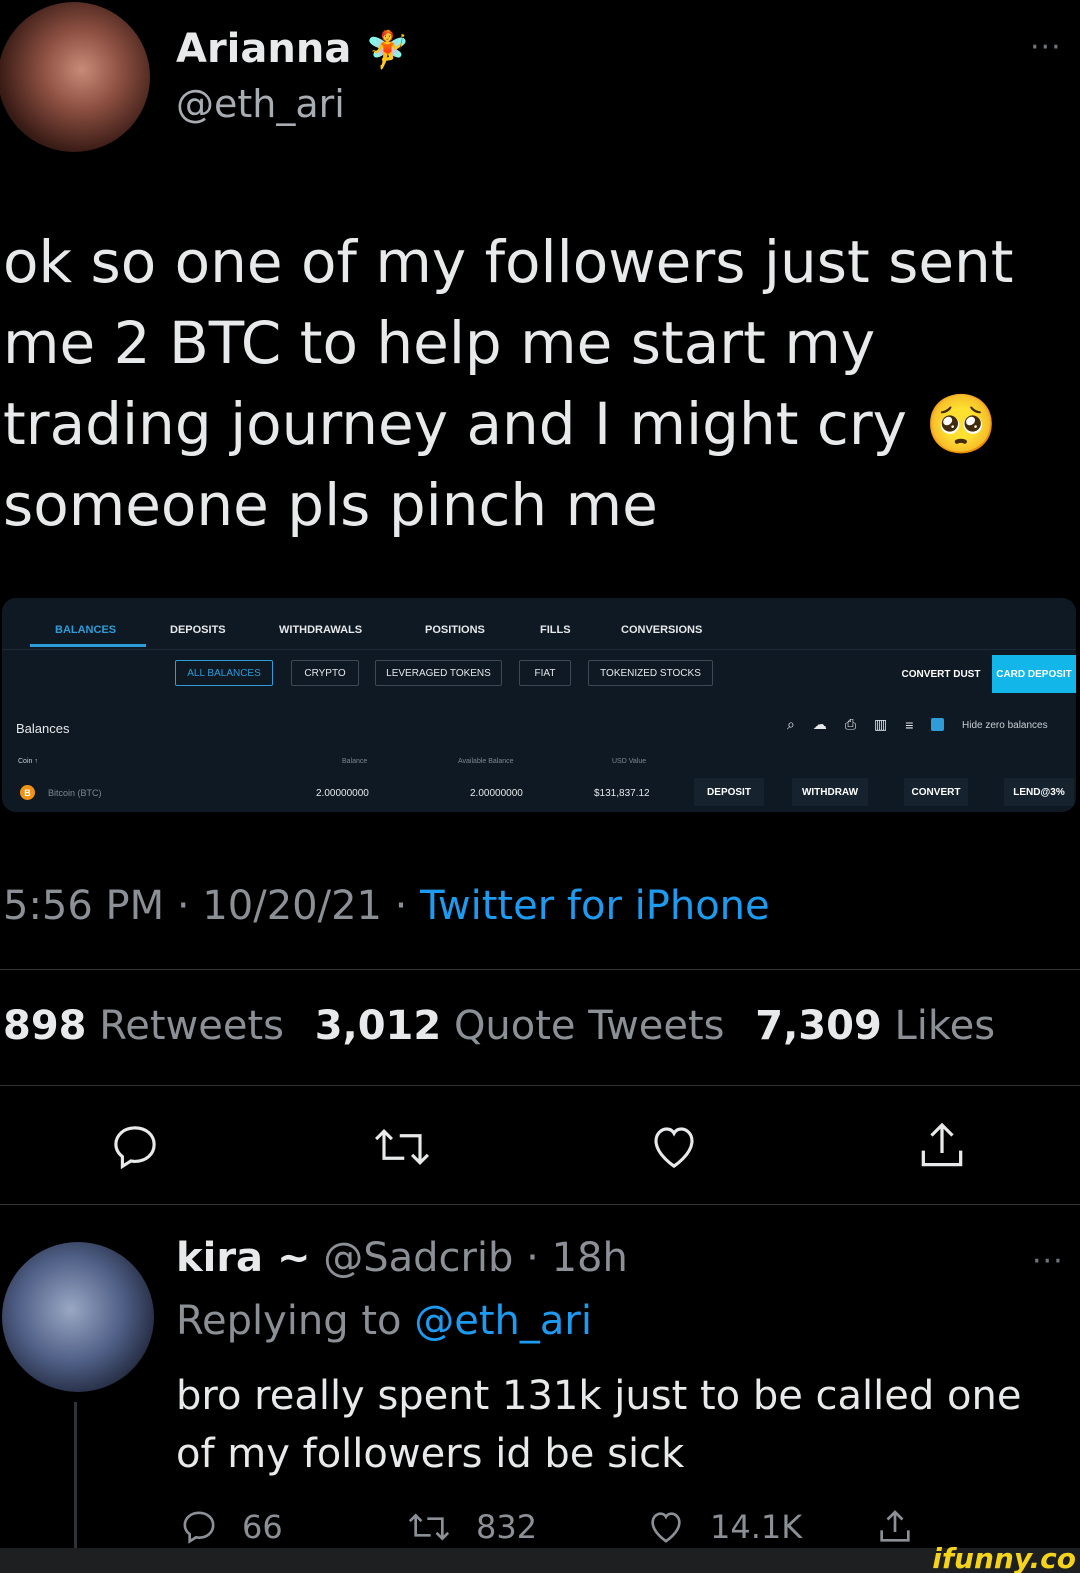 Image resolution: width=1080 pixels, height=1573 pixels. I want to click on reply-share, so click(895, 1527).